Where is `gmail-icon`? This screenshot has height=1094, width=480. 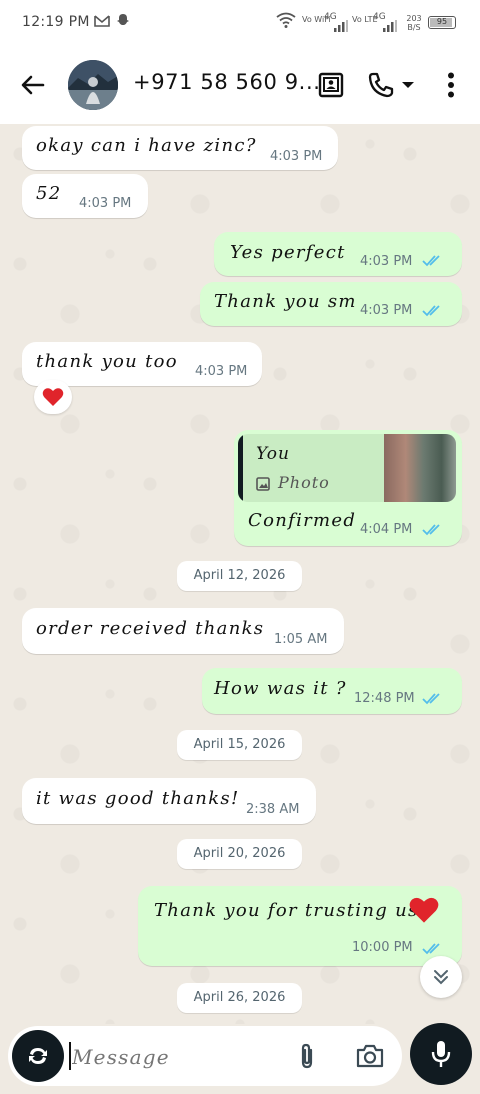 gmail-icon is located at coordinates (102, 22).